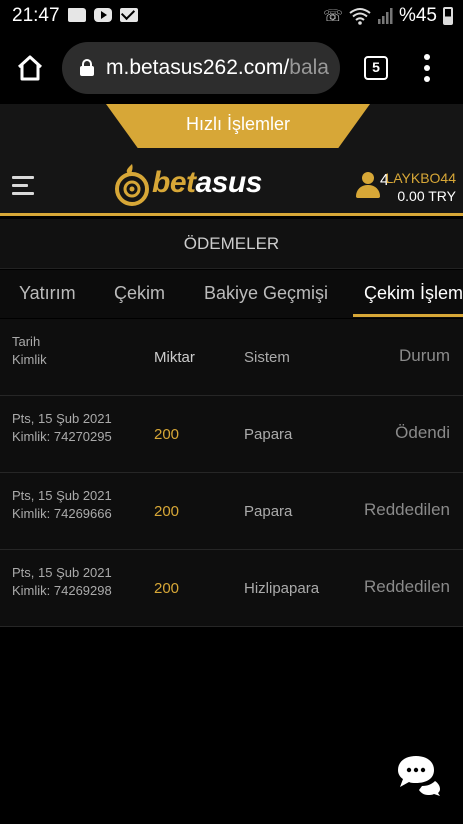  What do you see at coordinates (30, 68) in the screenshot?
I see `home-icon` at bounding box center [30, 68].